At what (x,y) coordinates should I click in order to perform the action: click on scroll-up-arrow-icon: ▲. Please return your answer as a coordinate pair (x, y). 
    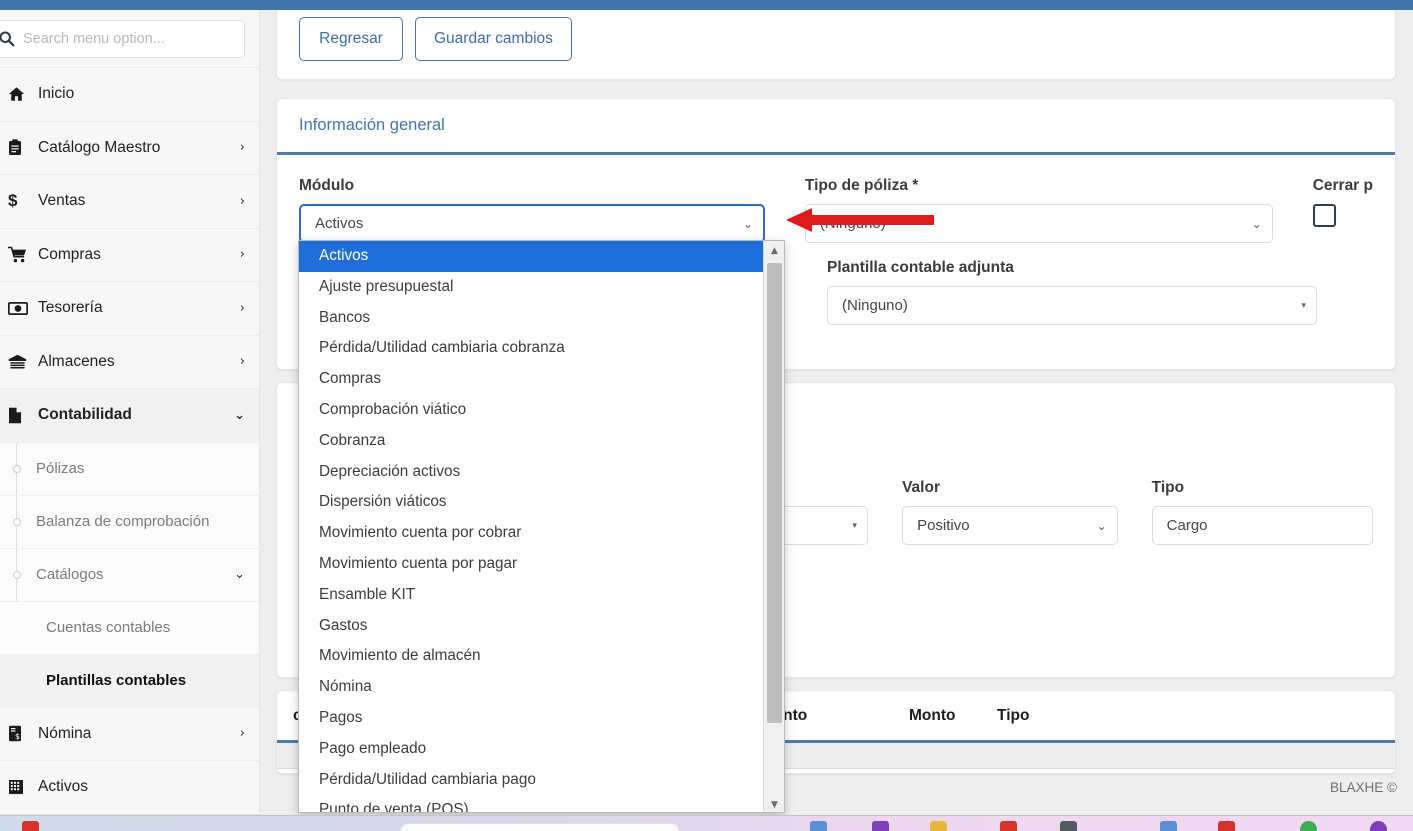
    Looking at the image, I should click on (774, 250).